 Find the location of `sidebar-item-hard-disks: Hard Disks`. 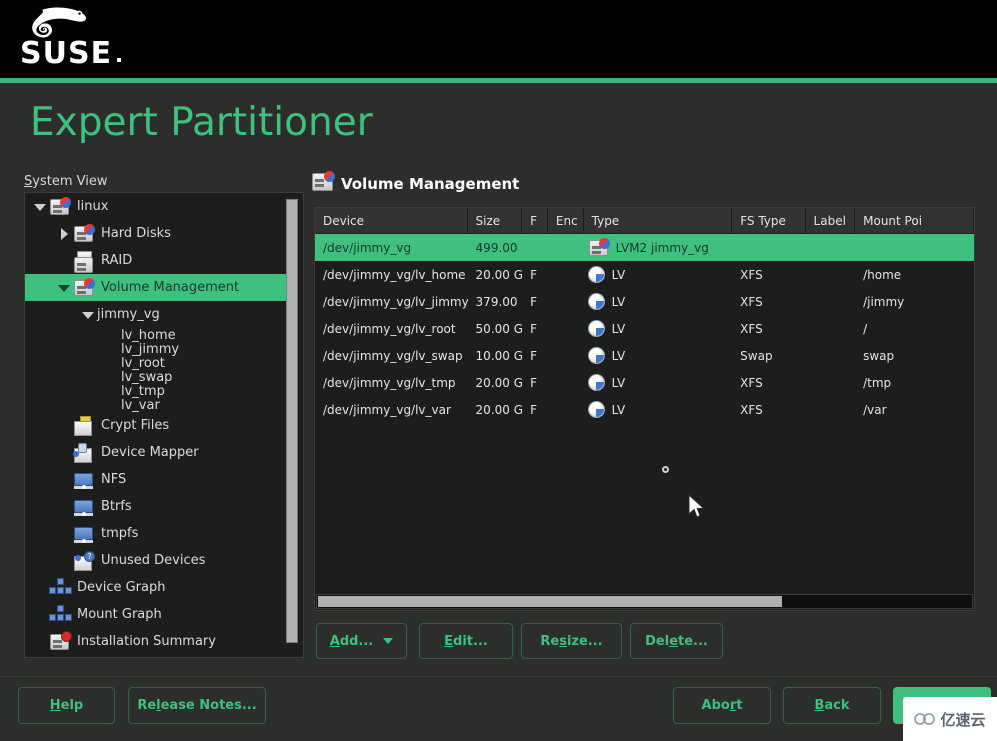

sidebar-item-hard-disks: Hard Disks is located at coordinates (156, 233).